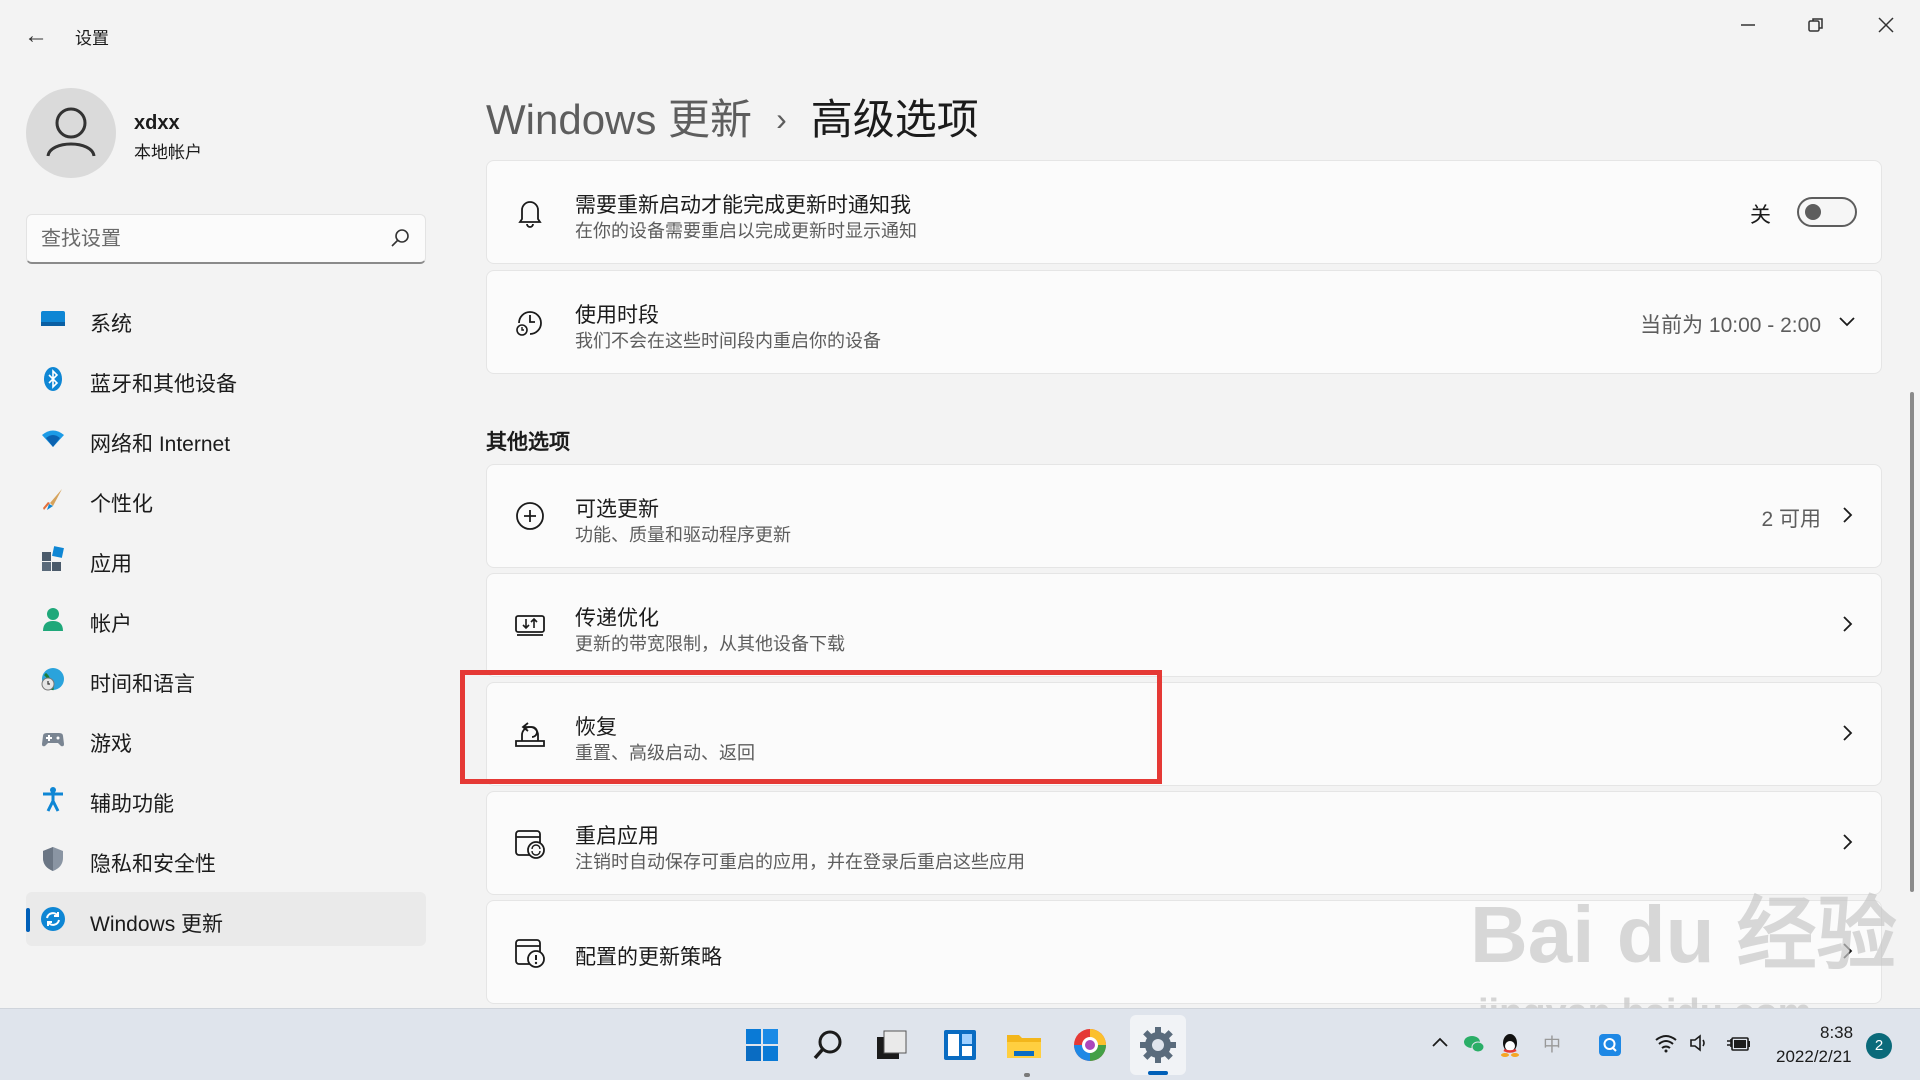 This screenshot has height=1080, width=1920. I want to click on delivery-optimization-icon, so click(530, 625).